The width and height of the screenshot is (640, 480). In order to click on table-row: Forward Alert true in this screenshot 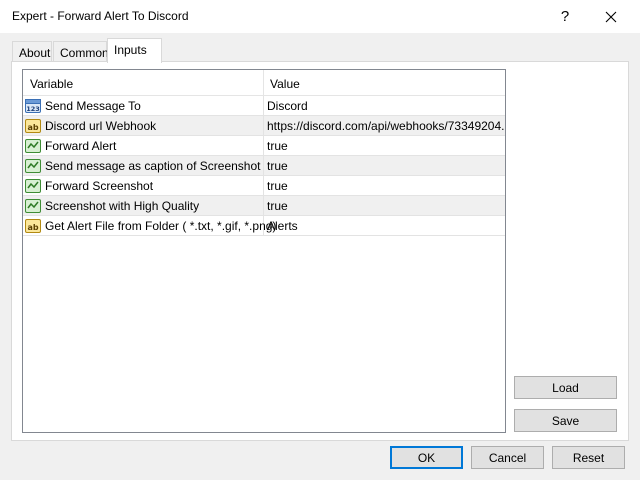, I will do `click(264, 146)`.